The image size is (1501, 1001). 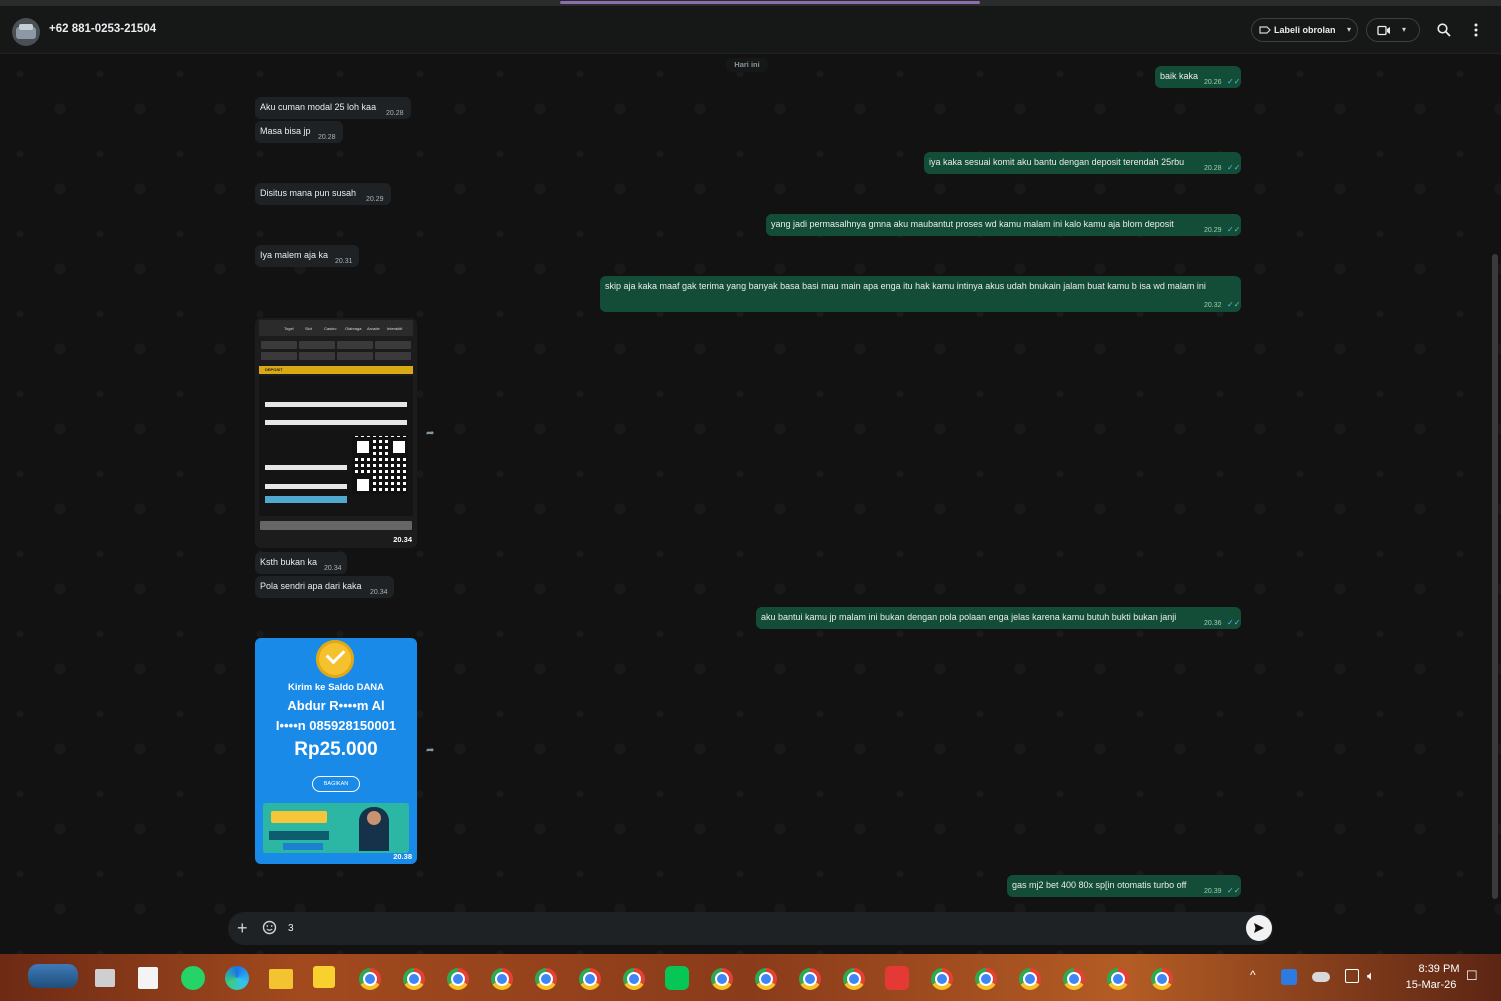 I want to click on send-button, so click(x=1259, y=928).